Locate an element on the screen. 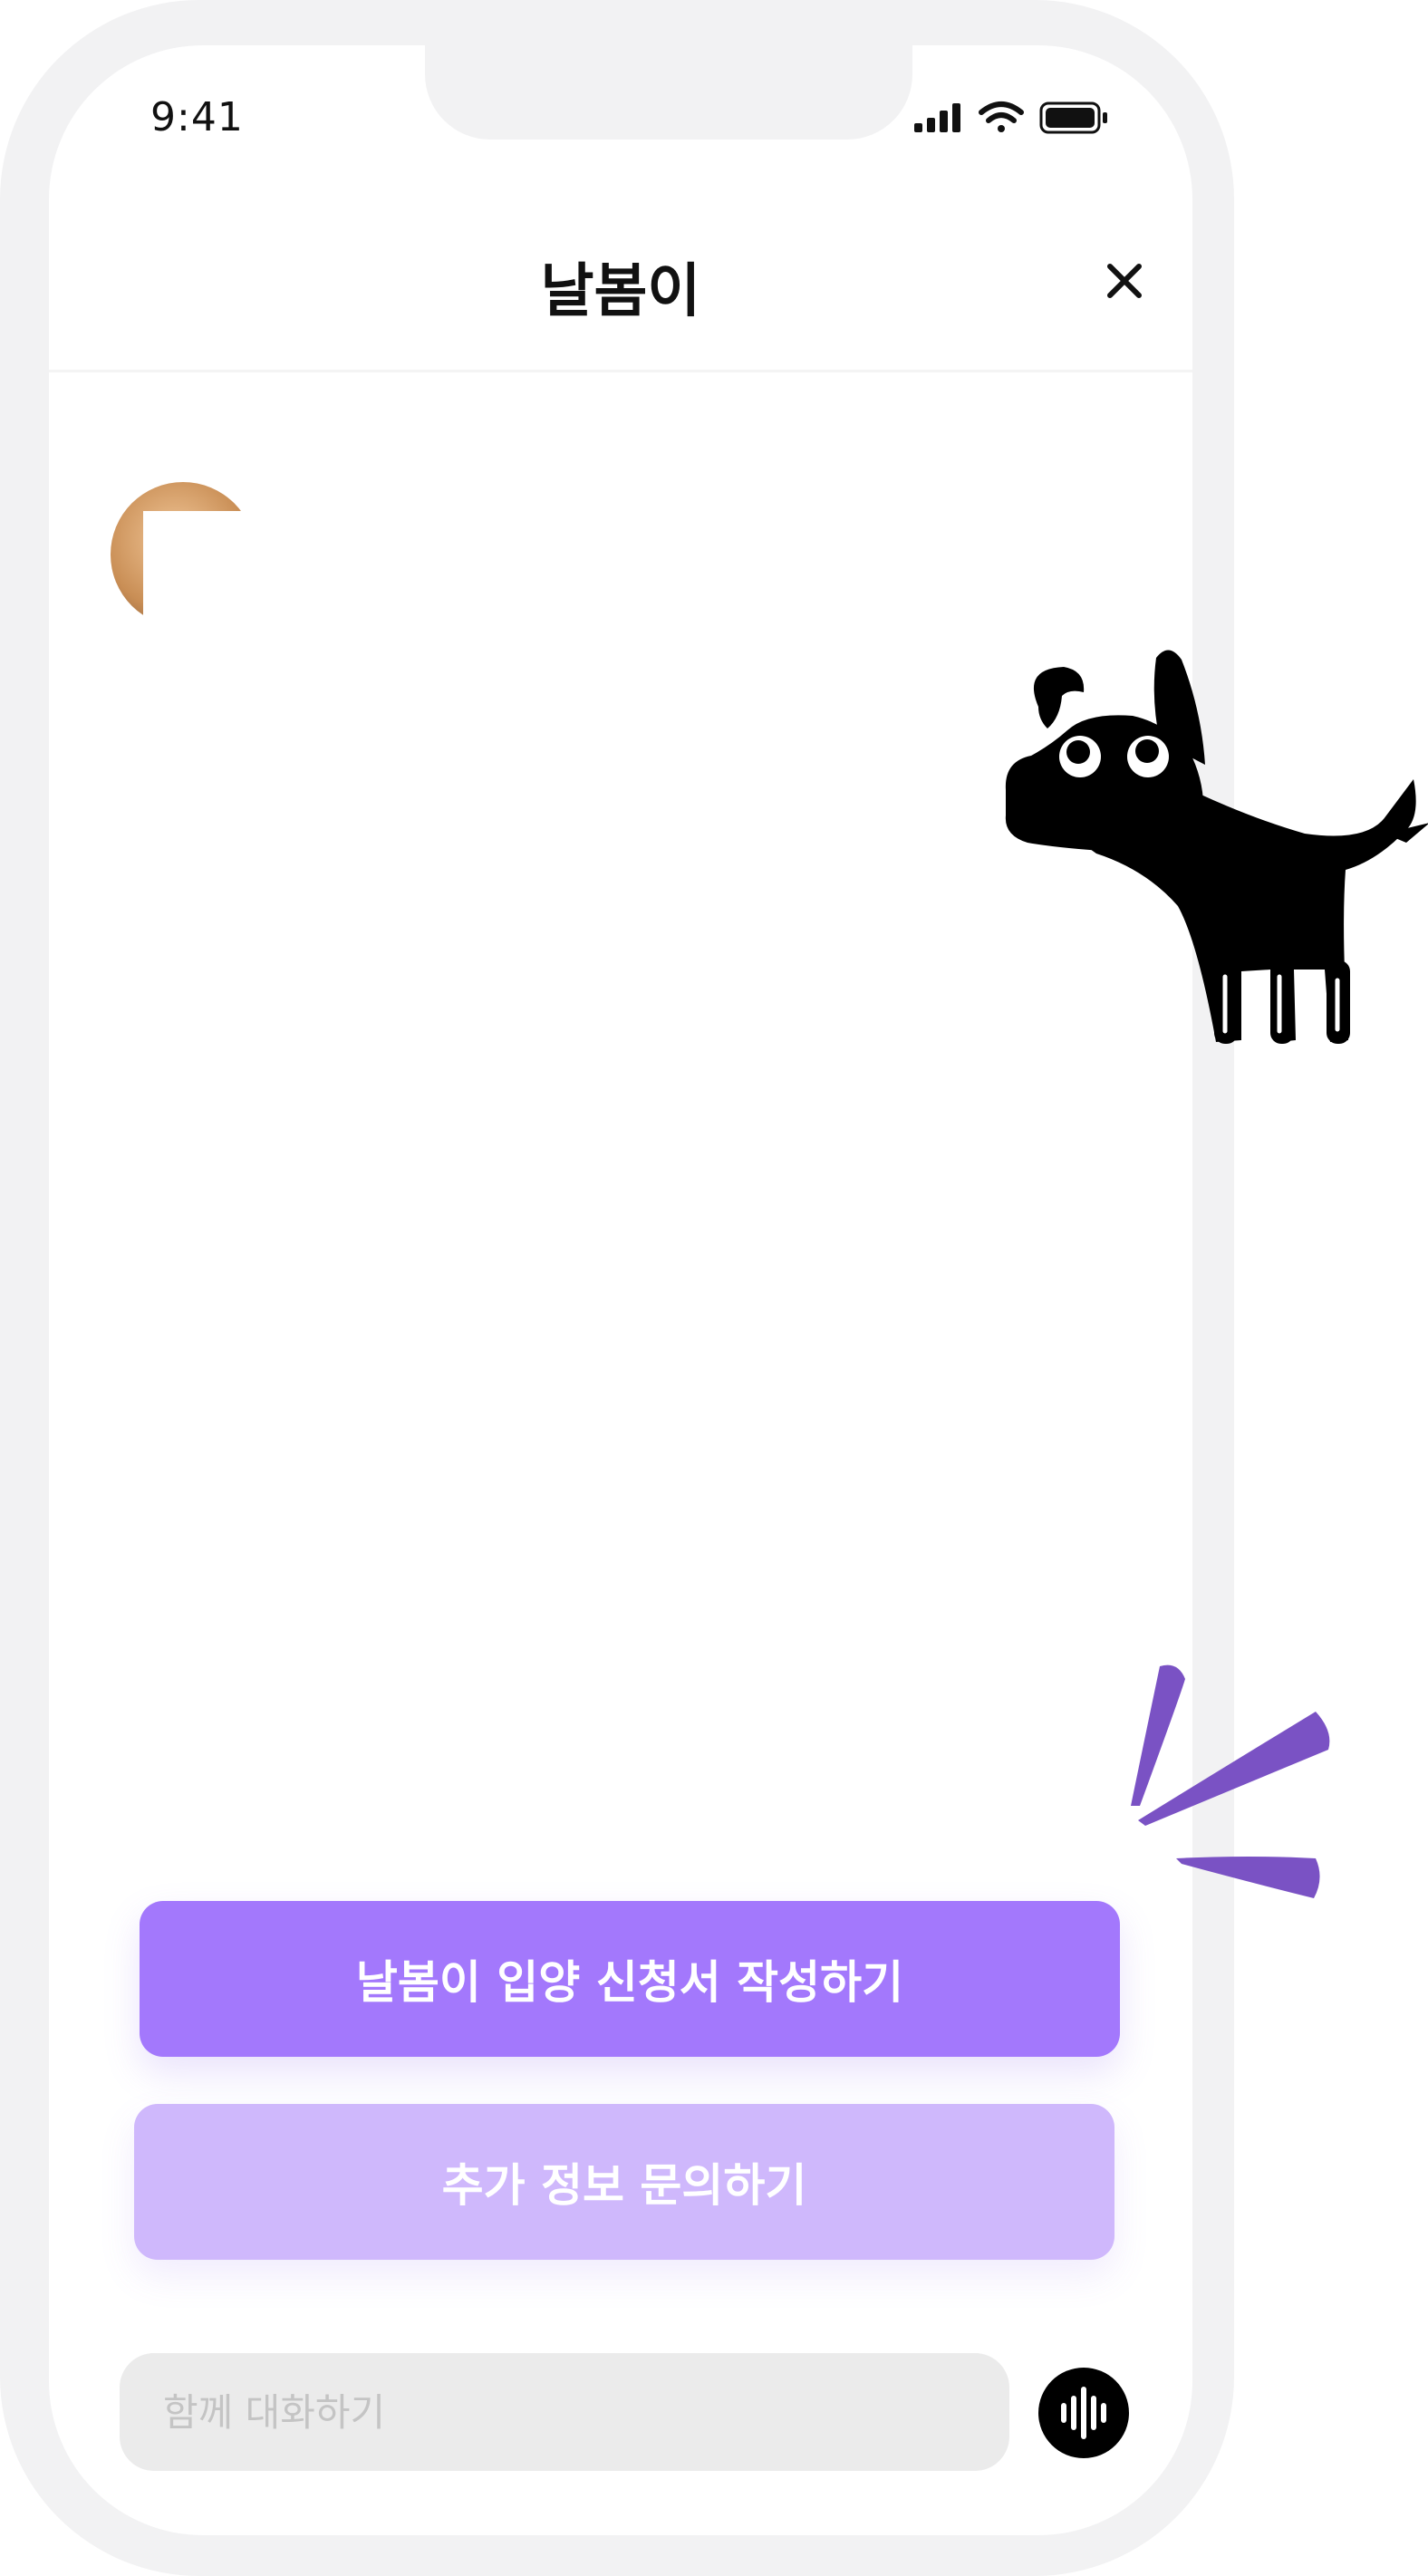  notch is located at coordinates (669, 92).